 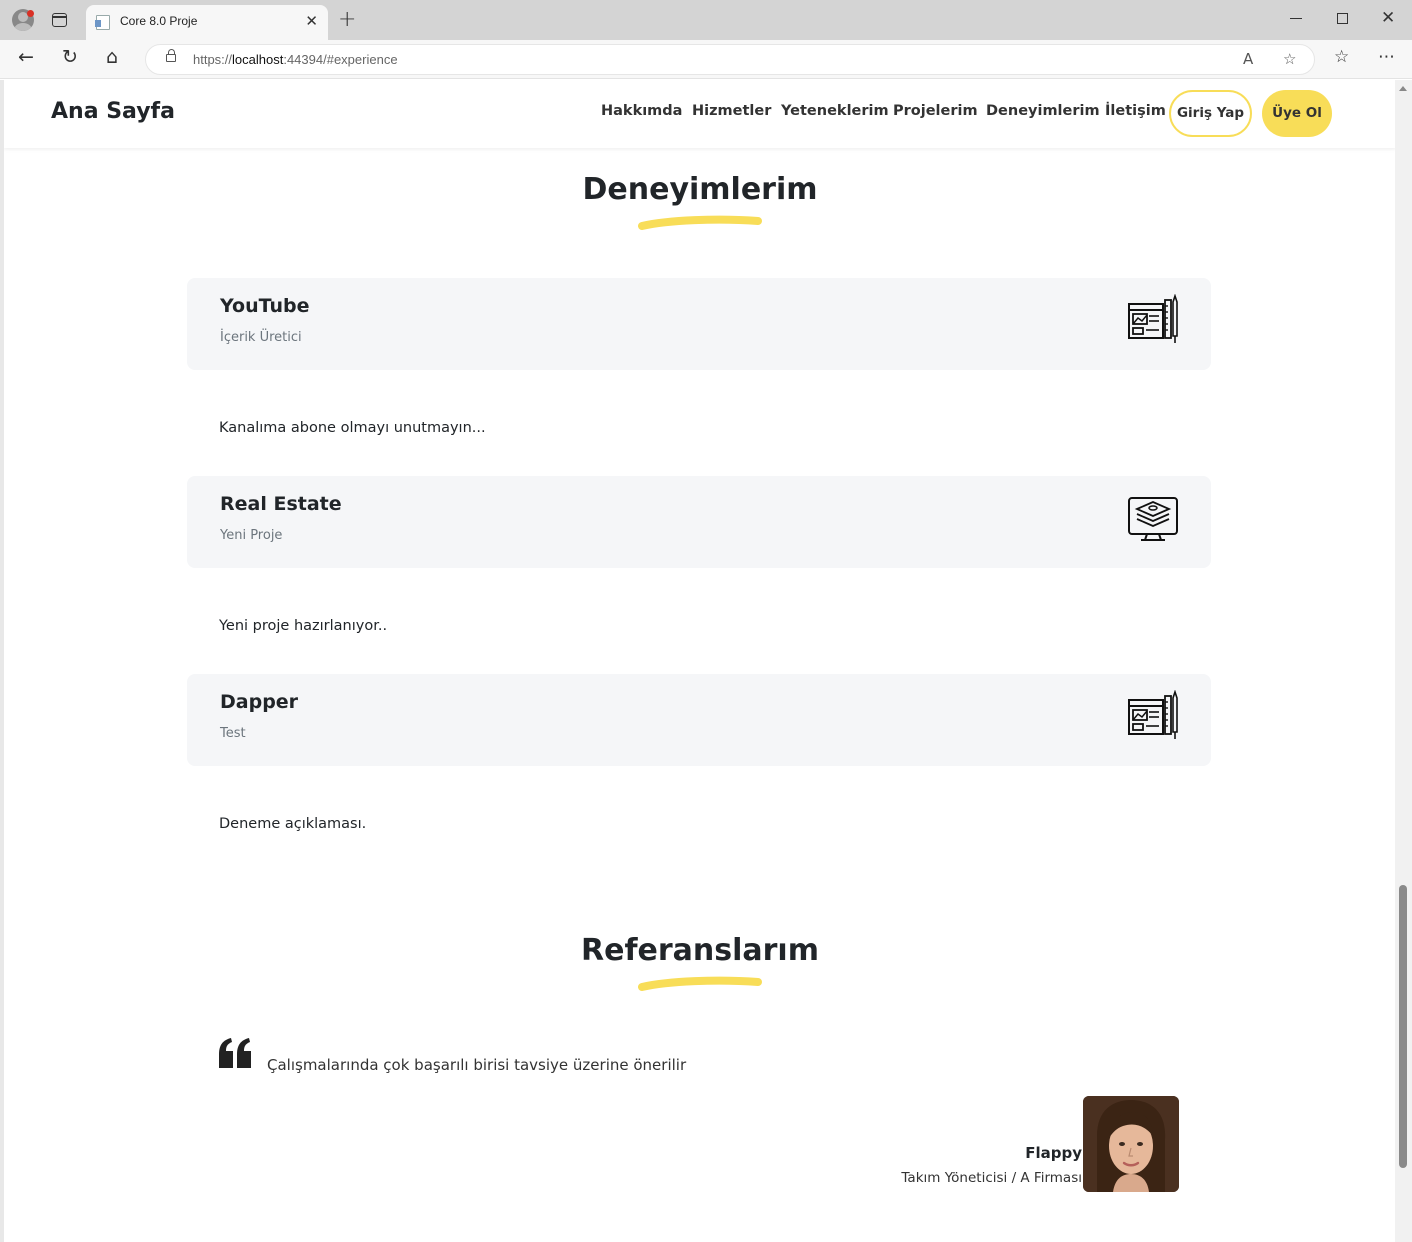 I want to click on experience-title: Dapper, so click(x=259, y=702).